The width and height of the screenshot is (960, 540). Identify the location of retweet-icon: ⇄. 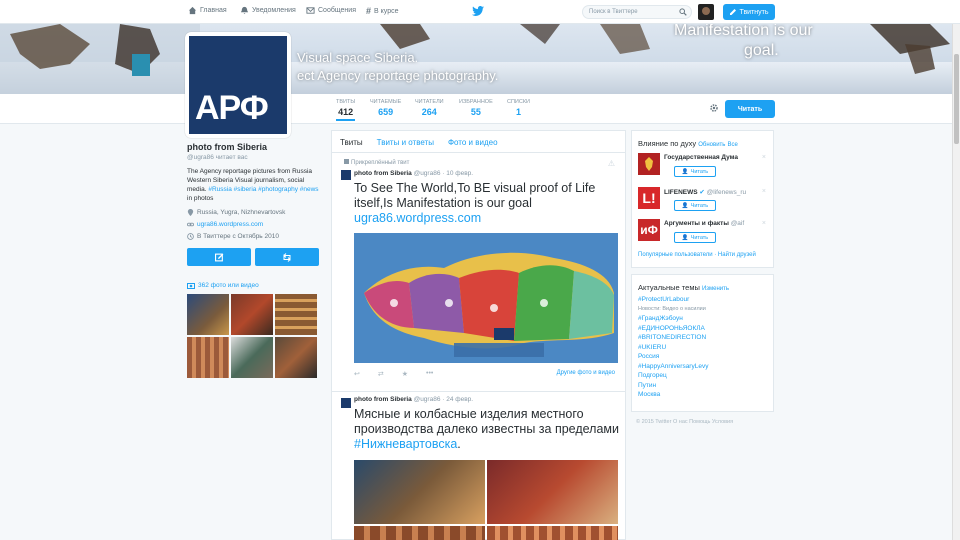
(381, 374).